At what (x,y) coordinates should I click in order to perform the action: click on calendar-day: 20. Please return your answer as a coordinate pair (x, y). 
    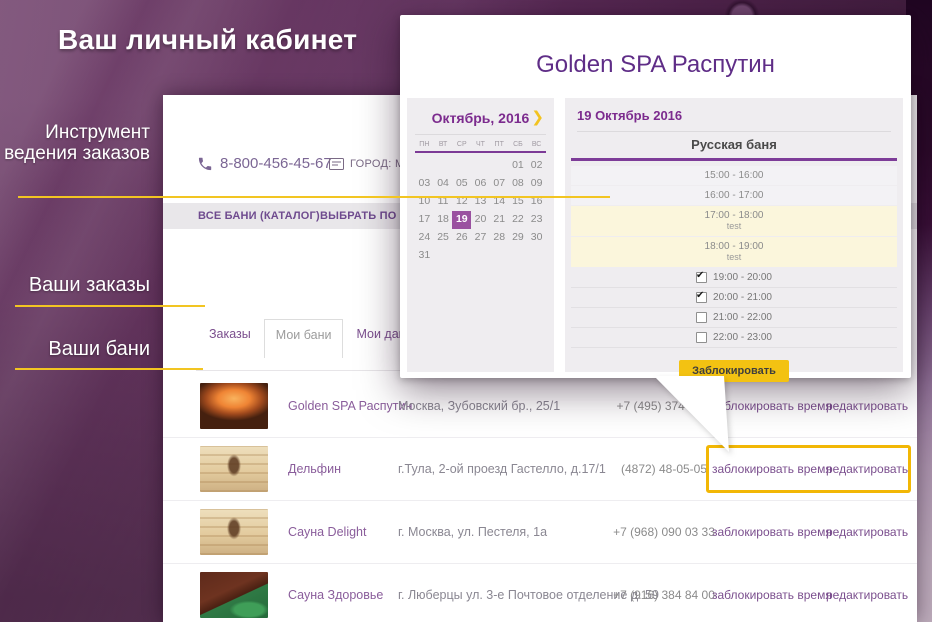
    Looking at the image, I should click on (480, 220).